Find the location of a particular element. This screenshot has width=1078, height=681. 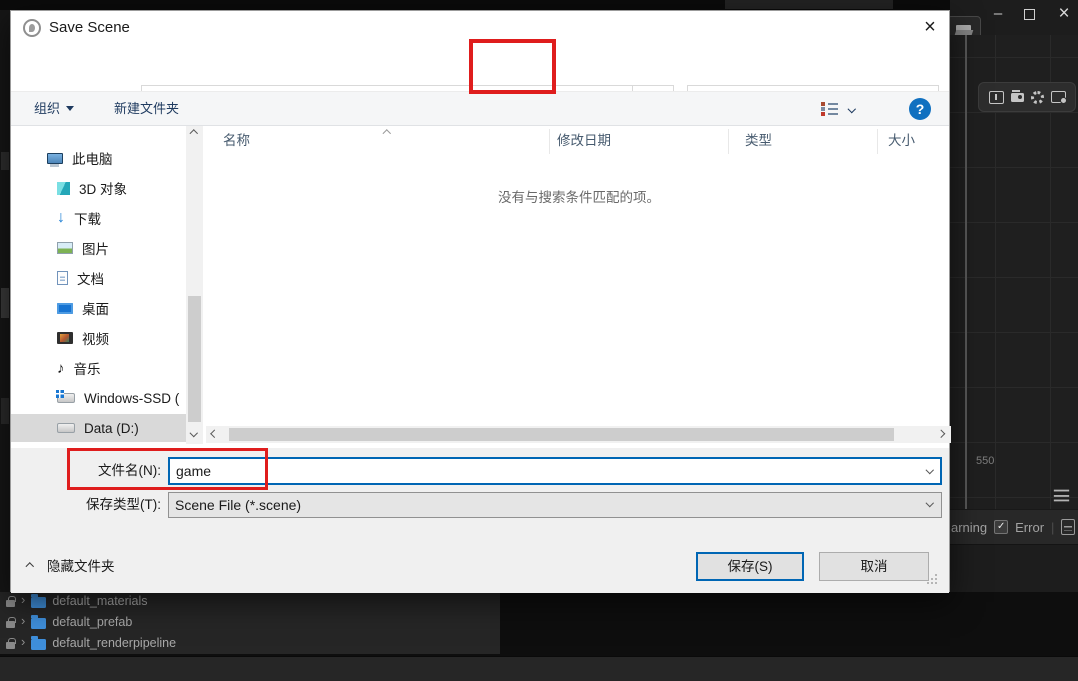

sidebar-item-pictures: 图片 is located at coordinates (98, 248).